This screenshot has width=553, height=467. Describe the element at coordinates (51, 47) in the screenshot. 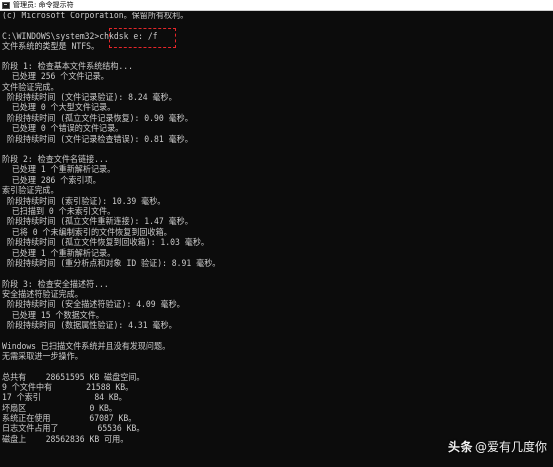

I see `console-line: 文件系统的类型是 NTFS。` at that location.